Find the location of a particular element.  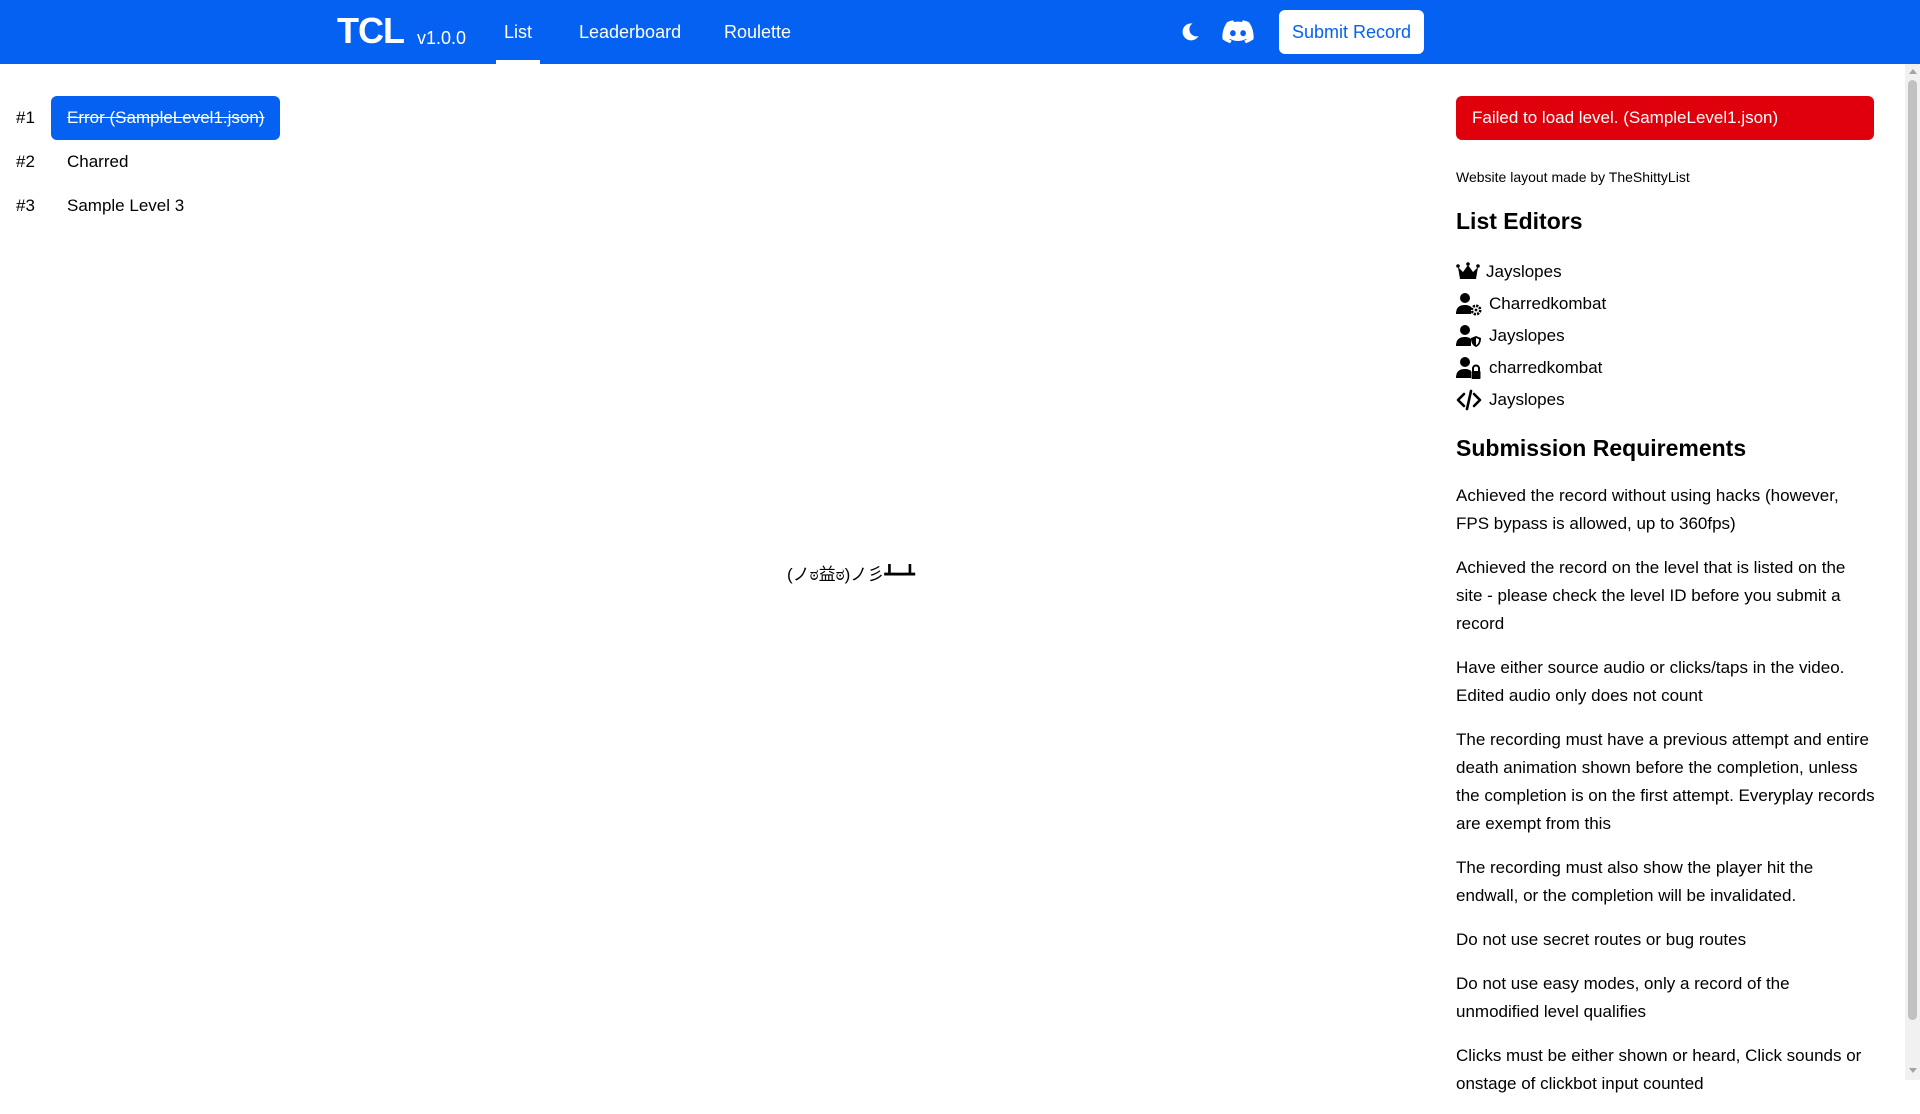

level-name: Charred is located at coordinates (97, 162).